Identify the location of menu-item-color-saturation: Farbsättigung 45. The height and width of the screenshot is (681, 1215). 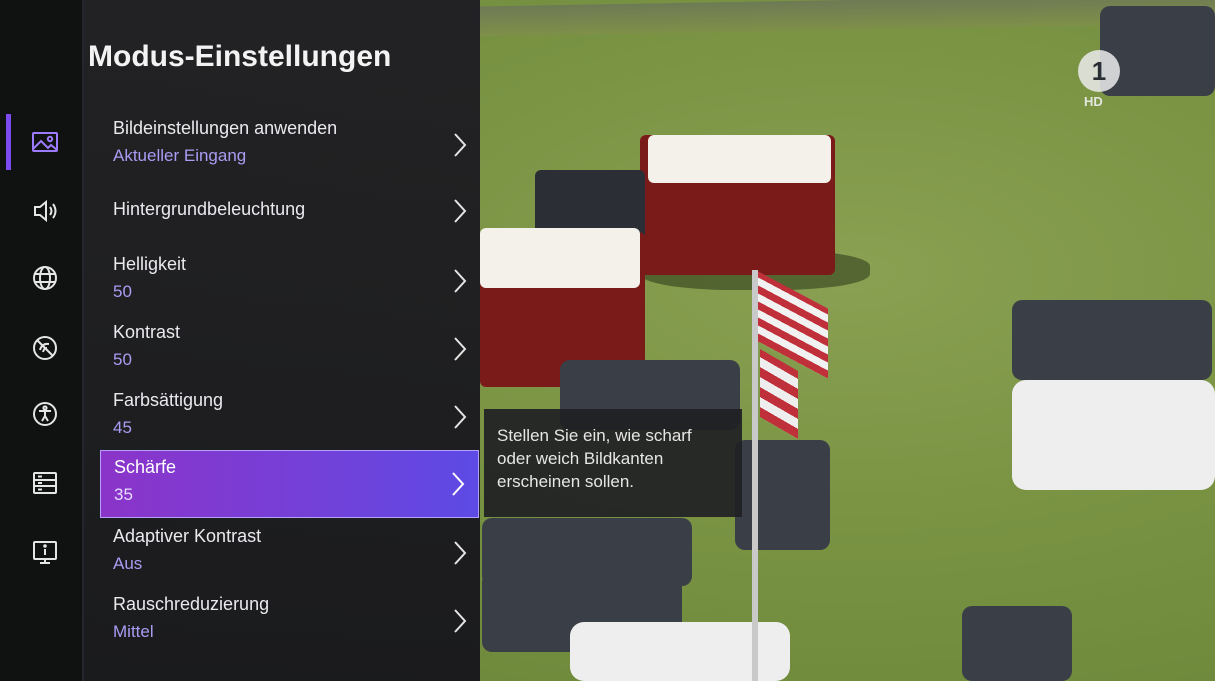
(290, 418).